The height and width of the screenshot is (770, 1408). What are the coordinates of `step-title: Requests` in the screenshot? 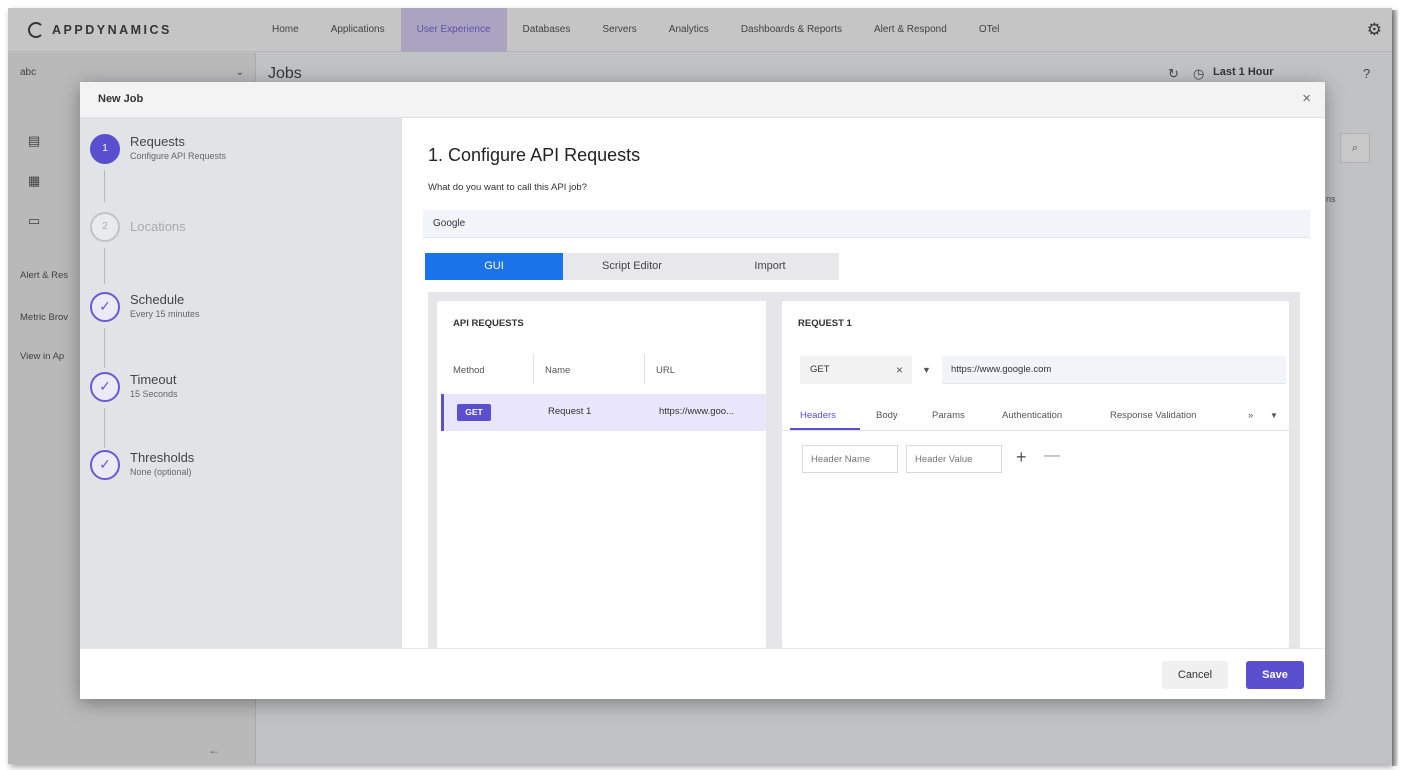 It's located at (157, 141).